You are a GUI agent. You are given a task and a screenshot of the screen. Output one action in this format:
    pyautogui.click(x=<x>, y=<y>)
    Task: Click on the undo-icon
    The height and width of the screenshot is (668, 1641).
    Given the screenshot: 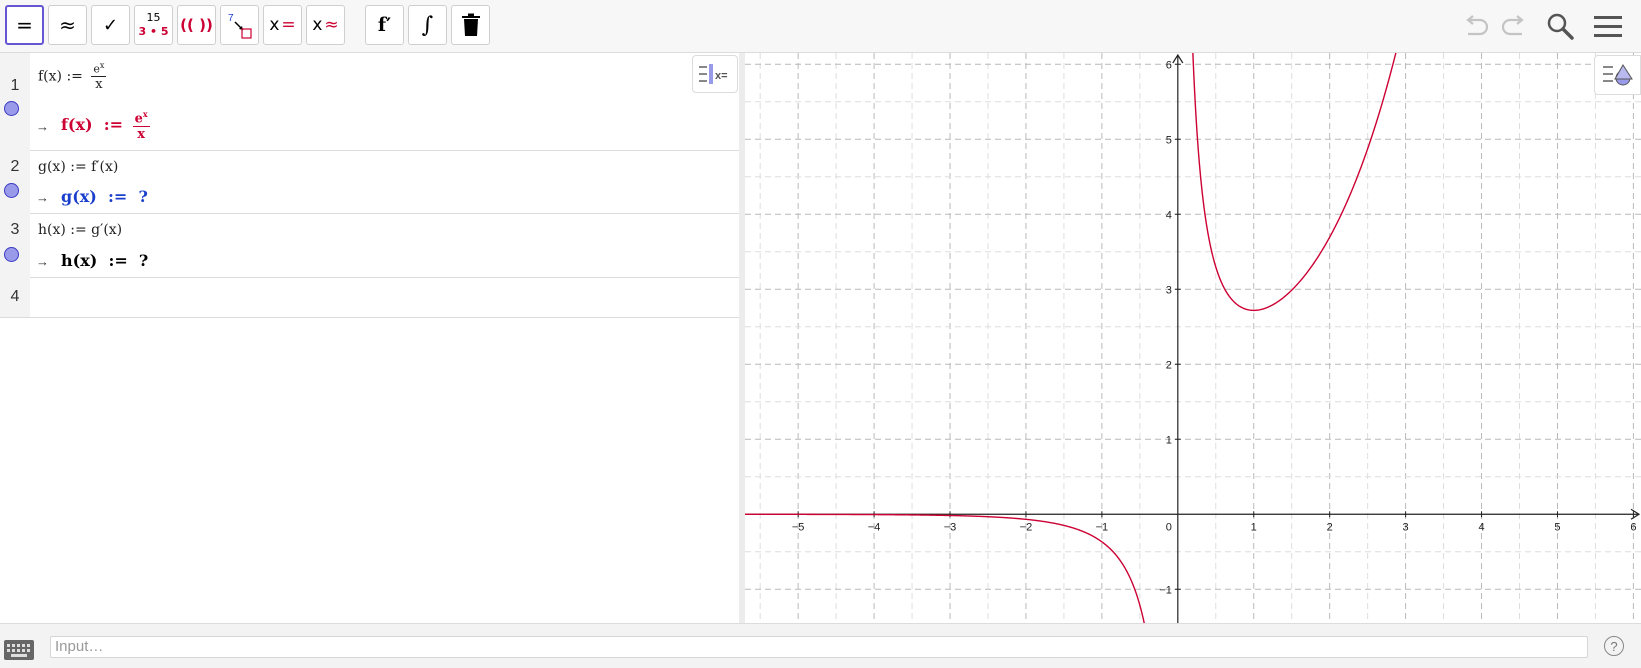 What is the action you would take?
    pyautogui.click(x=1477, y=25)
    